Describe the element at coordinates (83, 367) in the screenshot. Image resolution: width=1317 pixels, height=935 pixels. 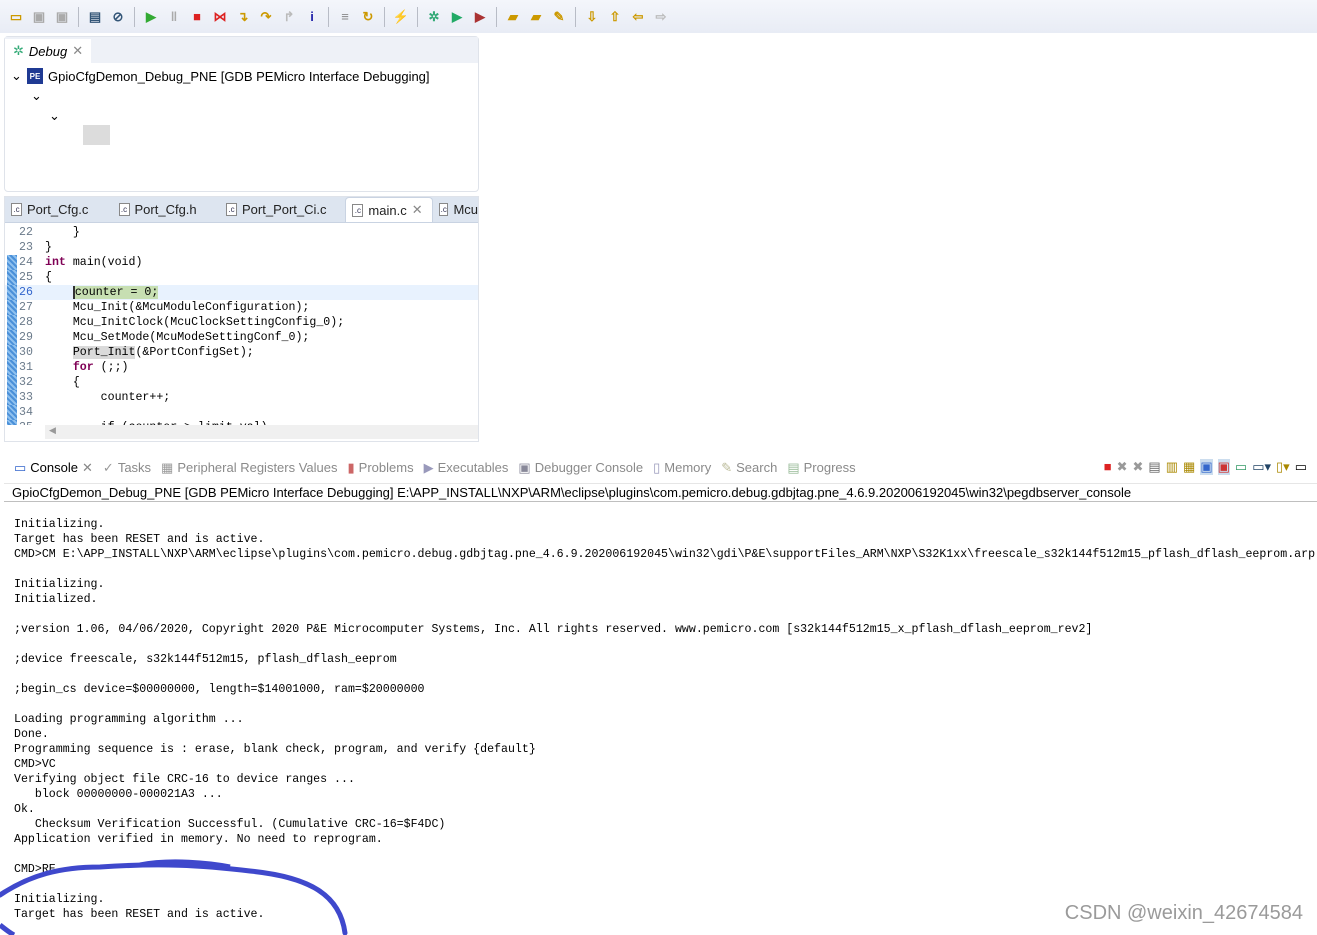
I see `keyword: for` at that location.